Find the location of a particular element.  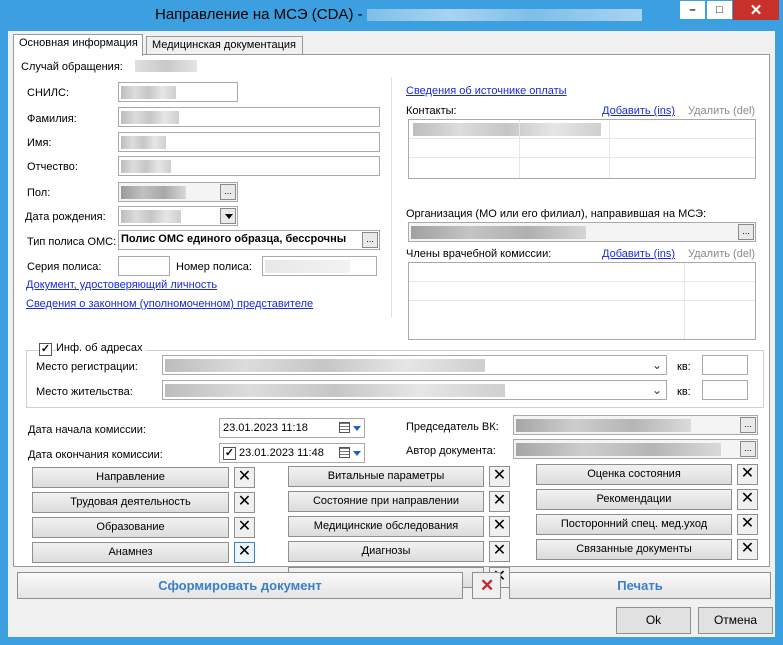

contacts-label: Контакты: is located at coordinates (431, 111).